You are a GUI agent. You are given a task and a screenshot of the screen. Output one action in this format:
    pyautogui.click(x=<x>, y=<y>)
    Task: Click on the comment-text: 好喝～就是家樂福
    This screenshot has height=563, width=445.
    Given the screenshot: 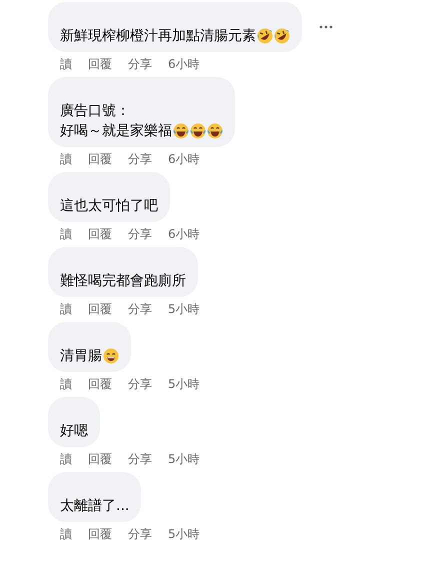 What is the action you would take?
    pyautogui.click(x=116, y=131)
    